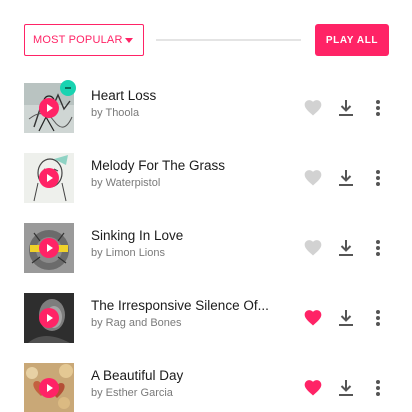 Image resolution: width=412 pixels, height=412 pixels. What do you see at coordinates (125, 183) in the screenshot?
I see `track-artist: by Waterpistol` at bounding box center [125, 183].